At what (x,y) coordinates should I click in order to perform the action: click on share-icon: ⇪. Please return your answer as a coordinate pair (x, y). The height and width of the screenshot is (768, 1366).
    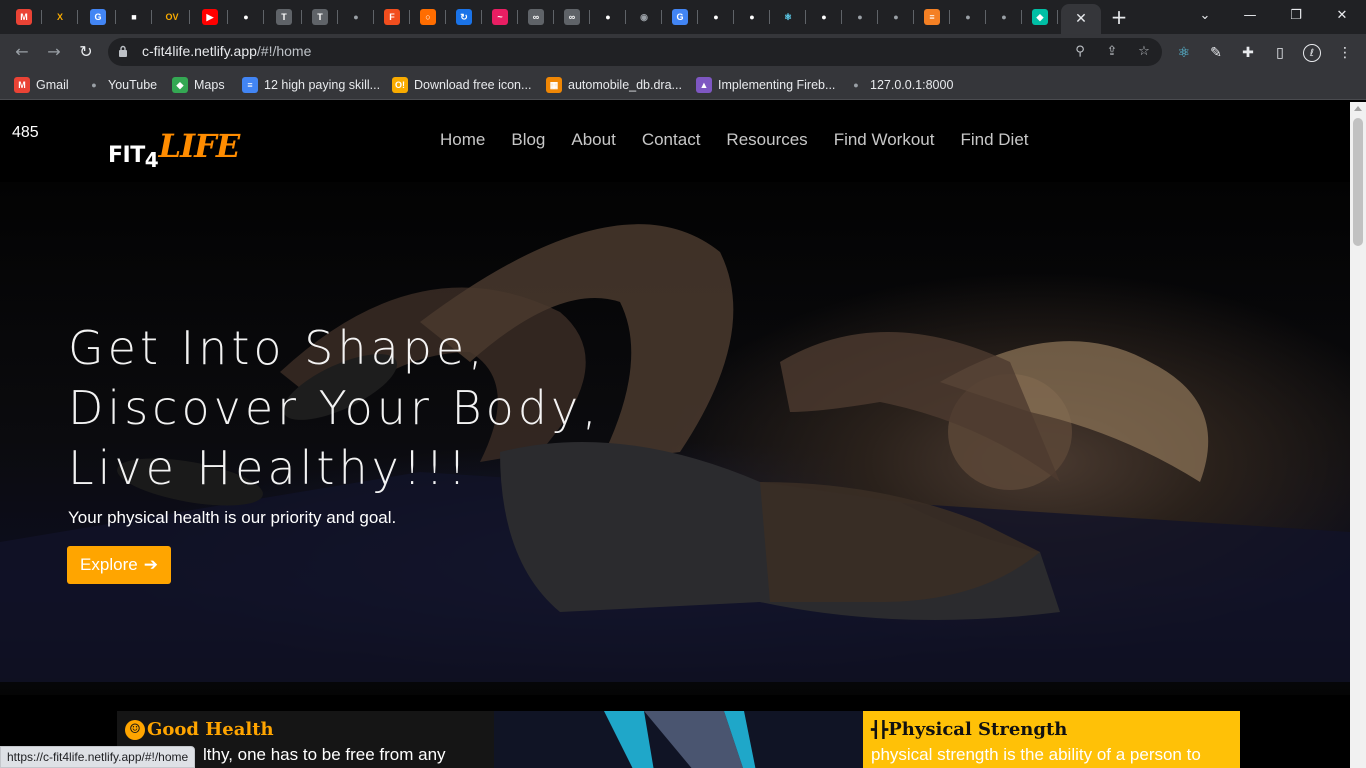
    Looking at the image, I should click on (1112, 52).